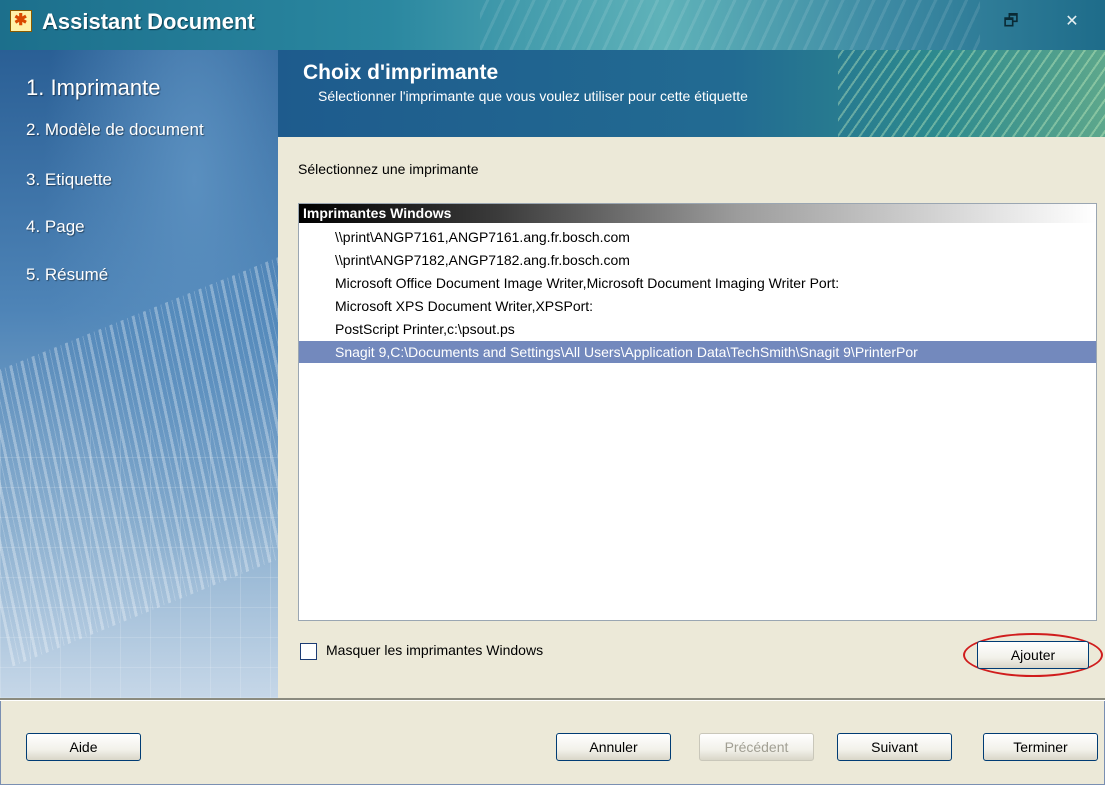  Describe the element at coordinates (552, 25) in the screenshot. I see `title-bar: ✱ Assistant Document 🗗 ✕` at that location.